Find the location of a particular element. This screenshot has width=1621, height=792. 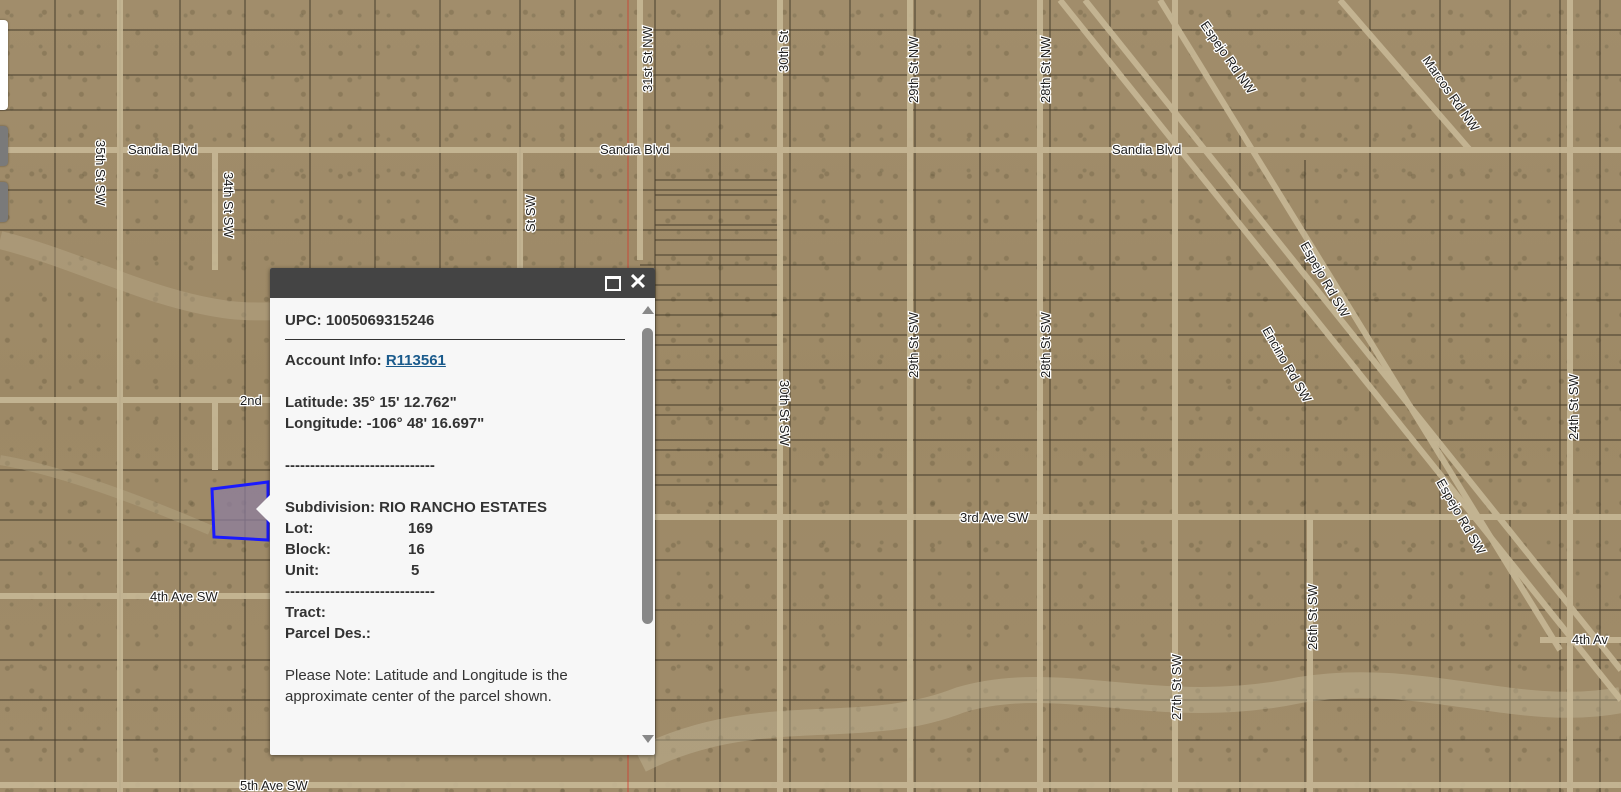

road-label: 27th St SW is located at coordinates (1176, 687).